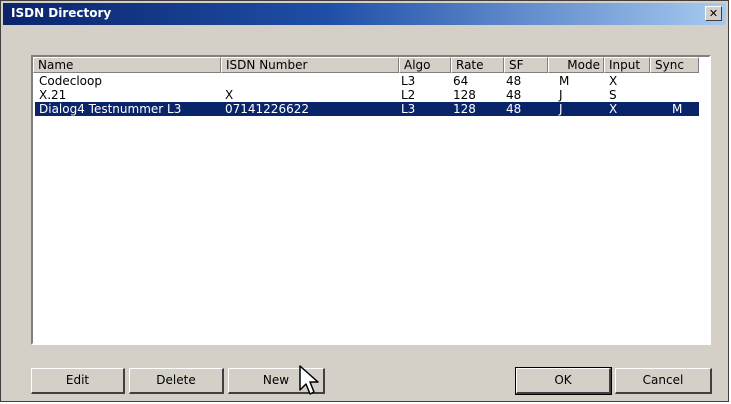  Describe the element at coordinates (61, 13) in the screenshot. I see `window-title: ISDN Directory` at that location.